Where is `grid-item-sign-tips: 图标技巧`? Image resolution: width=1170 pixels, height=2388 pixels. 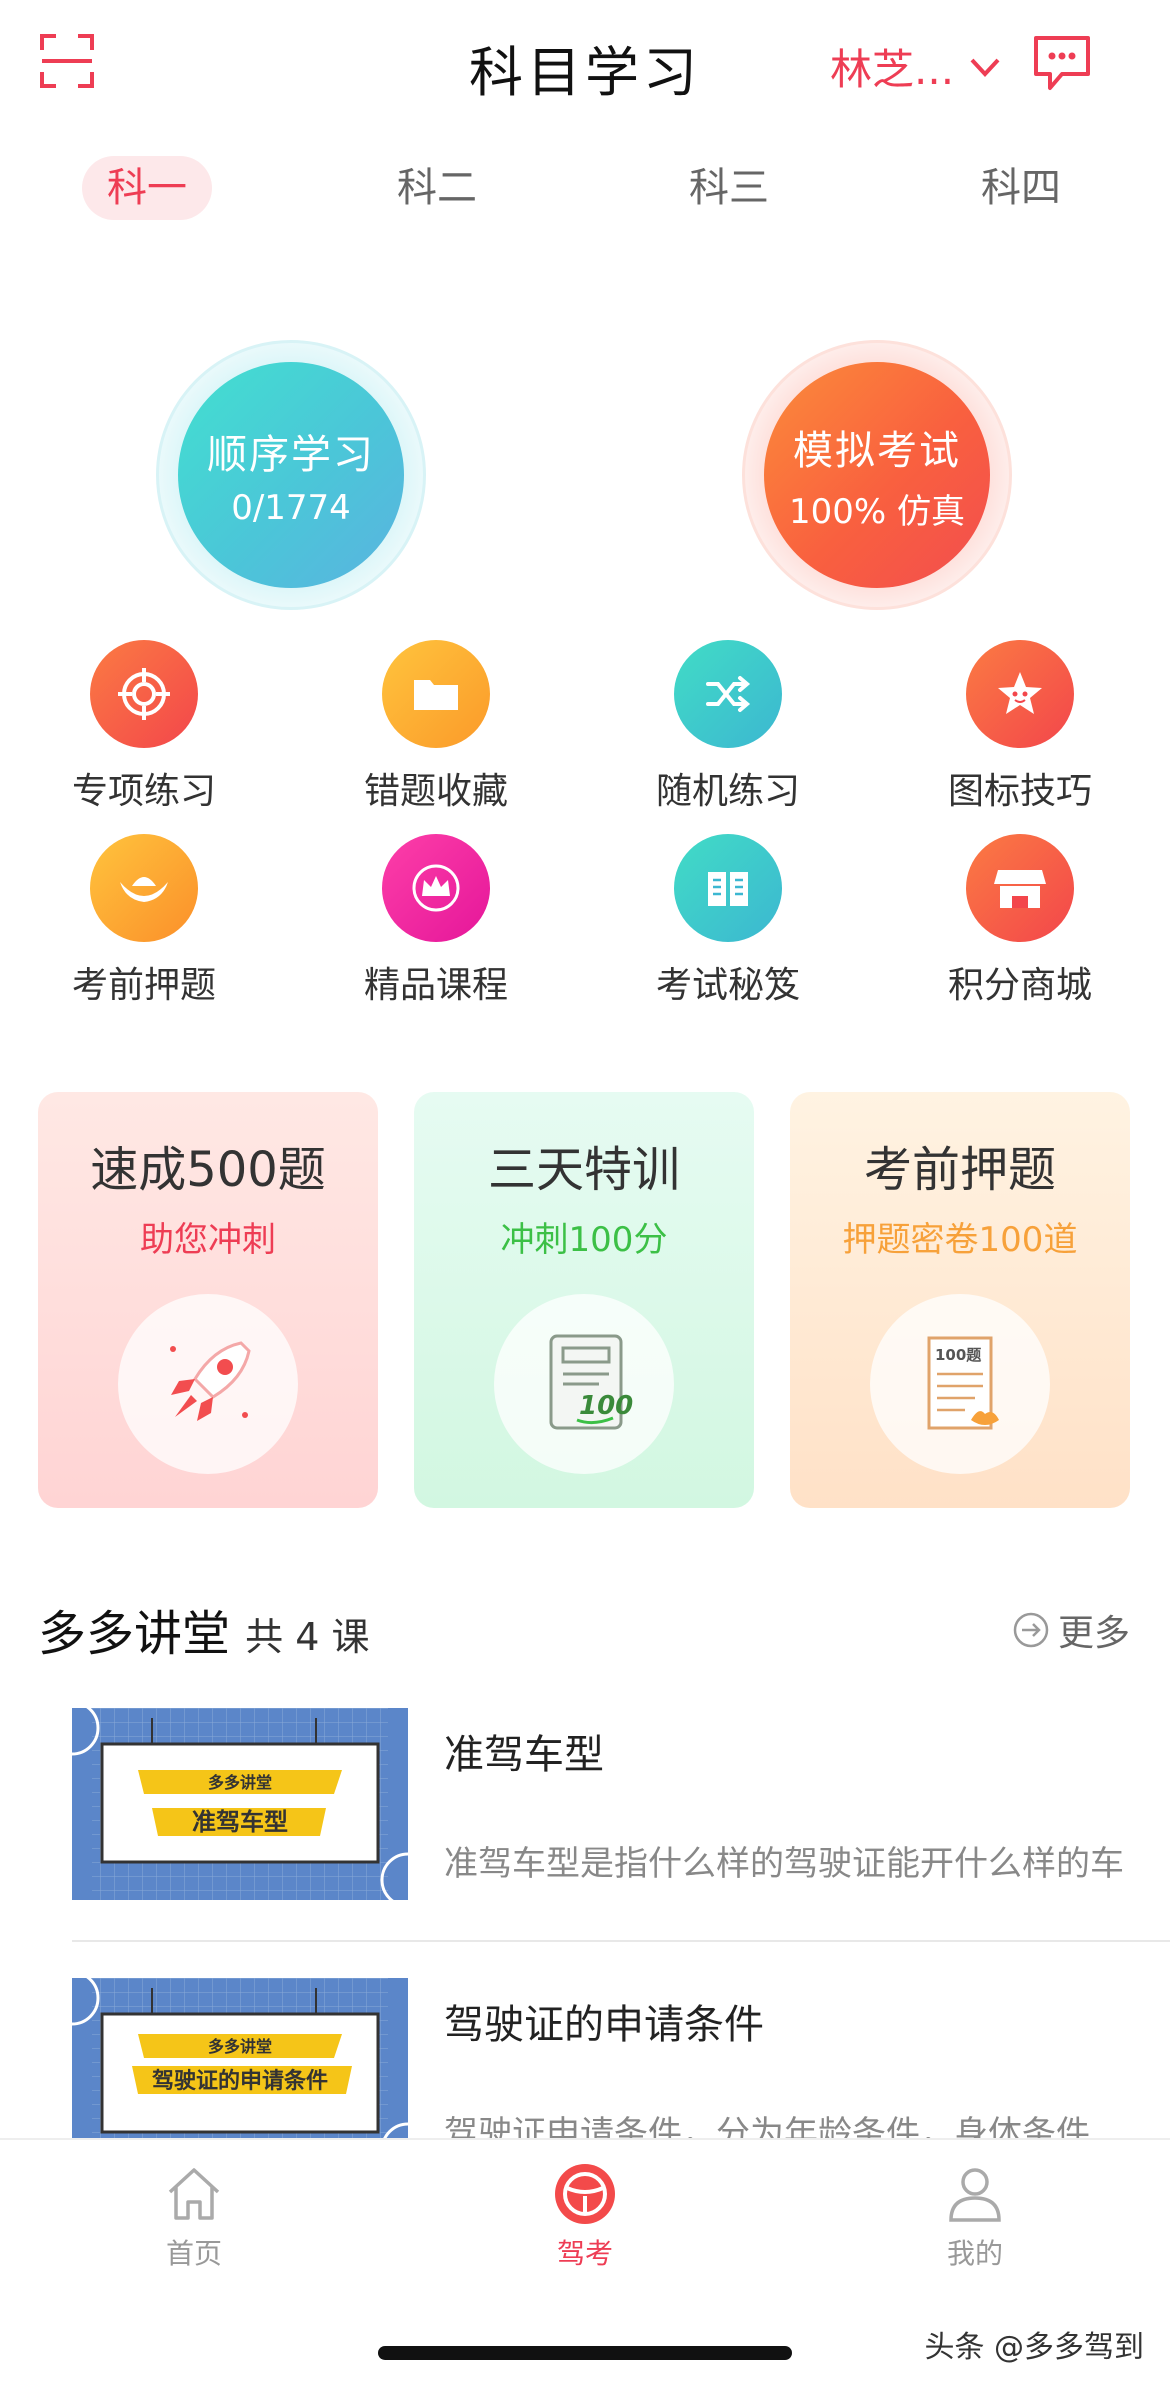
grid-item-sign-tips: 图标技巧 is located at coordinates (1020, 727).